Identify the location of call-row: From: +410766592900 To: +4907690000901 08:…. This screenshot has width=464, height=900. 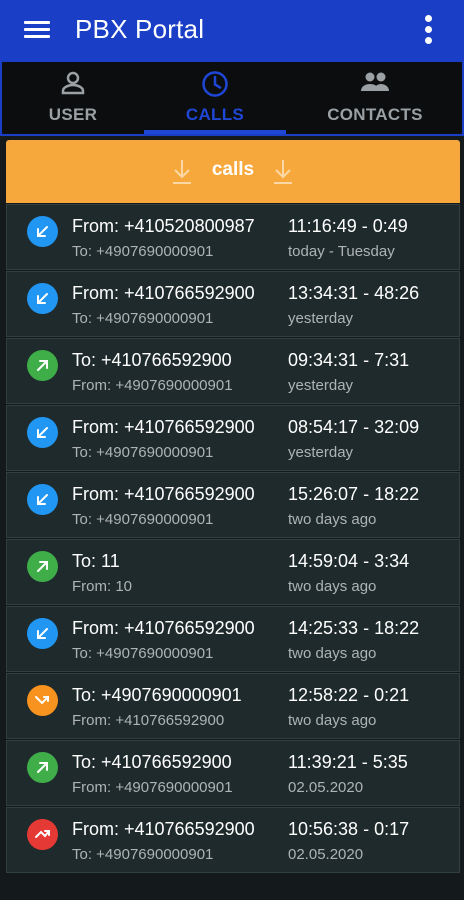
(233, 438).